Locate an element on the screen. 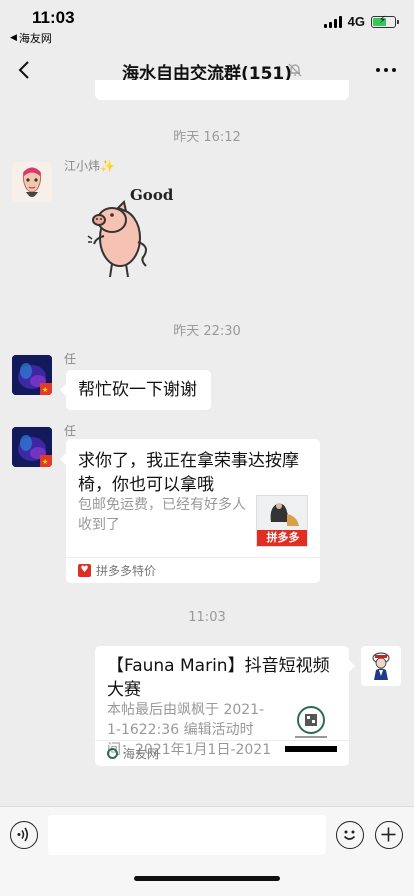  card-title: 求你了，我正在拿荣事达按摩椅，你也可以拿哦 is located at coordinates (188, 473).